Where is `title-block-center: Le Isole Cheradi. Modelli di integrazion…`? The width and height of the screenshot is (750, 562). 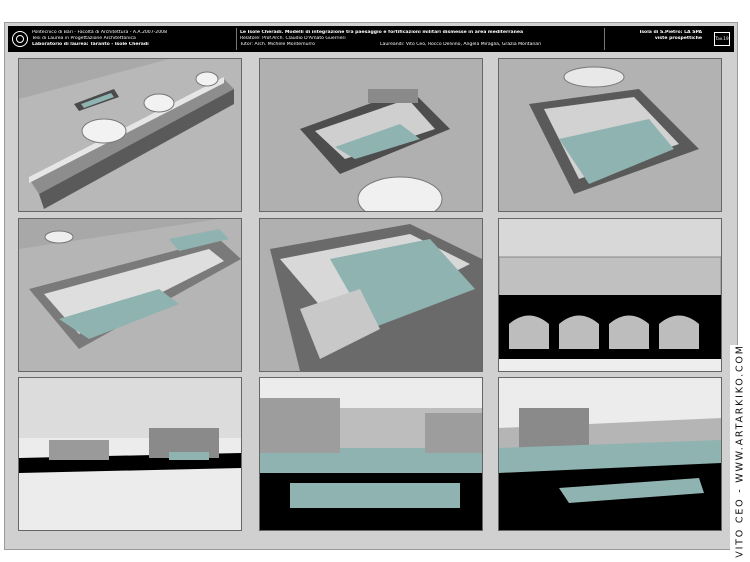 title-block-center: Le Isole Cheradi. Modelli di integrazion… is located at coordinates (420, 39).